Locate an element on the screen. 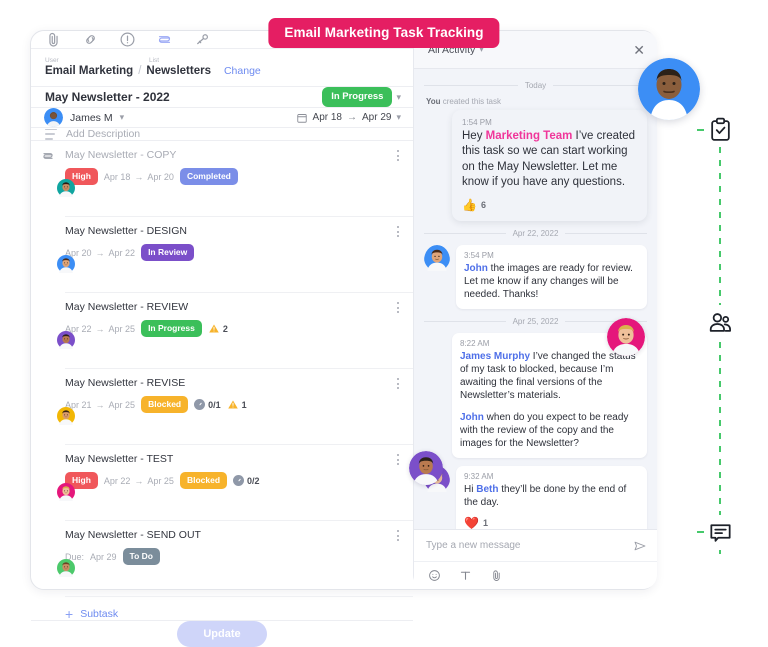 This screenshot has width=768, height=647. clock-icon is located at coordinates (239, 480).